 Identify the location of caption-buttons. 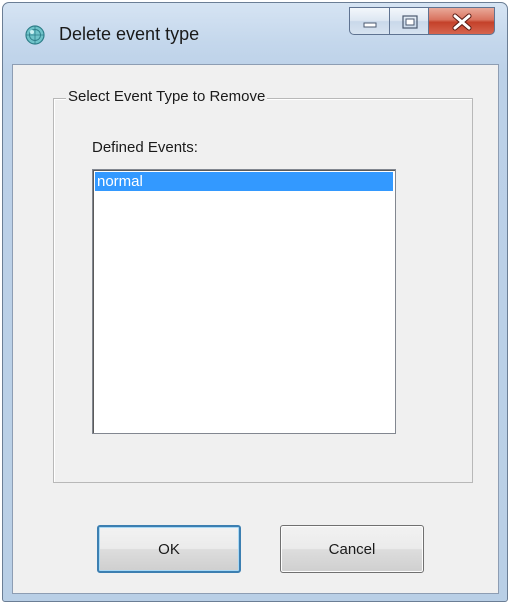
(422, 22).